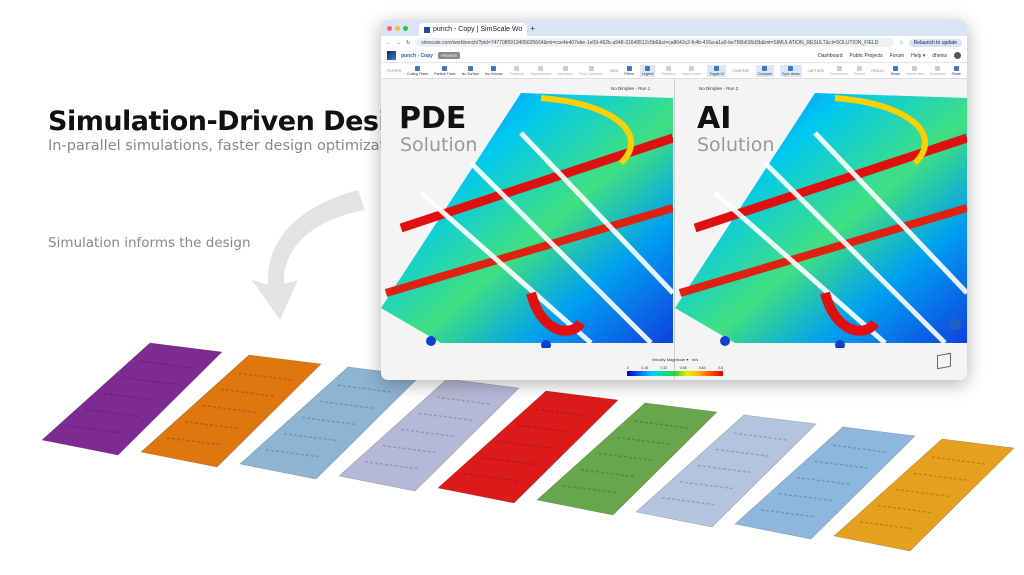  I want to click on group-label-result: RESULT, so click(878, 70).